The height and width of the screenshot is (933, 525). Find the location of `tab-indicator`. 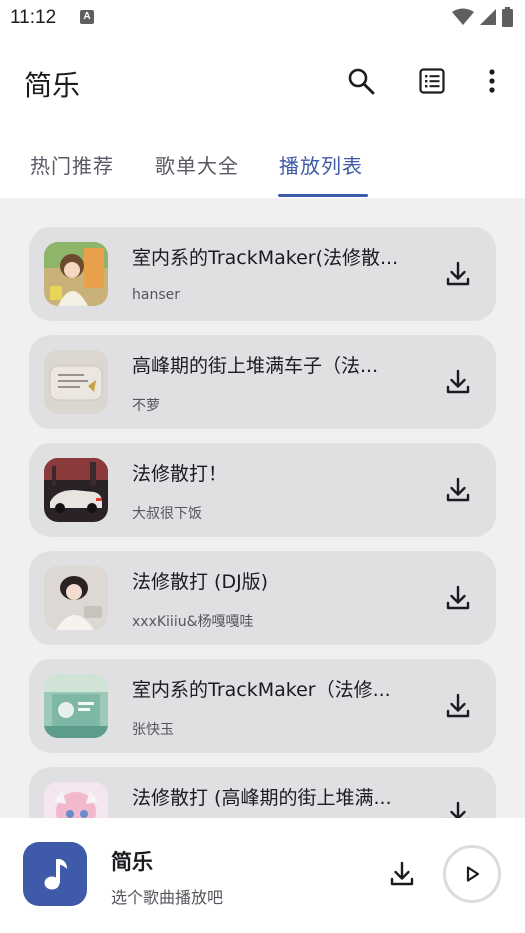

tab-indicator is located at coordinates (323, 195).